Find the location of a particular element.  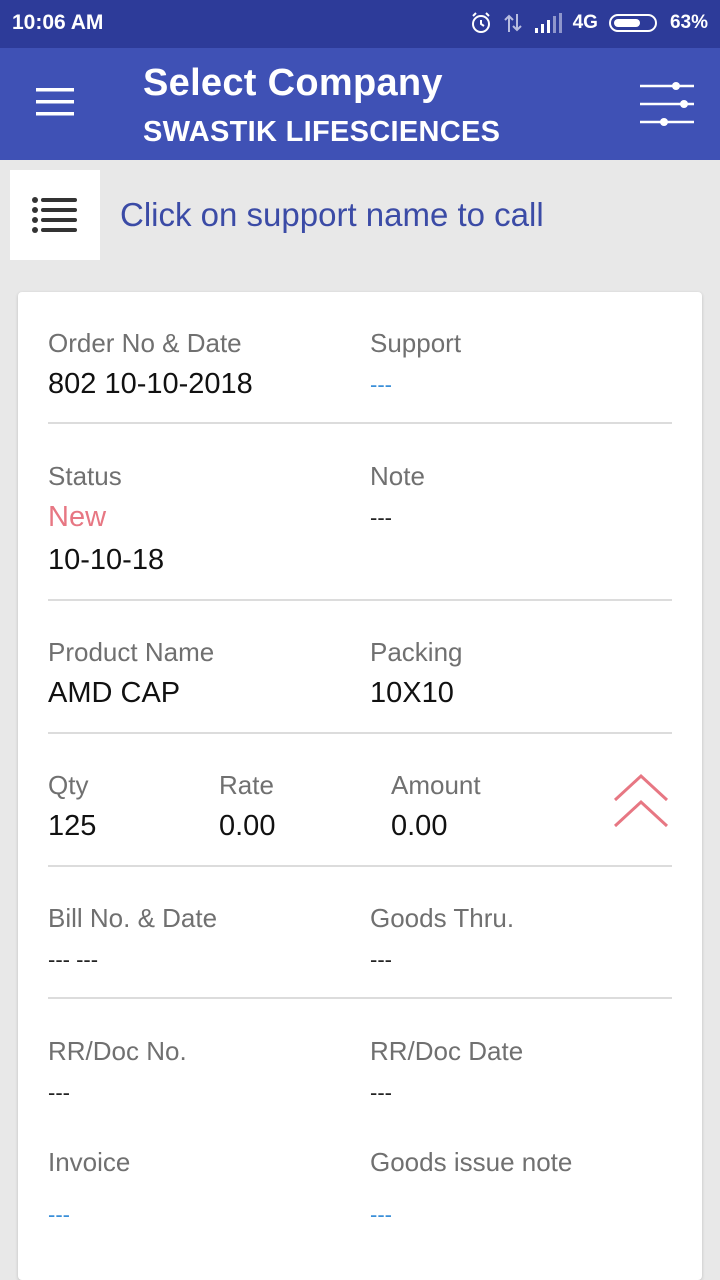

company-name: SWASTIK LIFESCIENCES is located at coordinates (322, 132).